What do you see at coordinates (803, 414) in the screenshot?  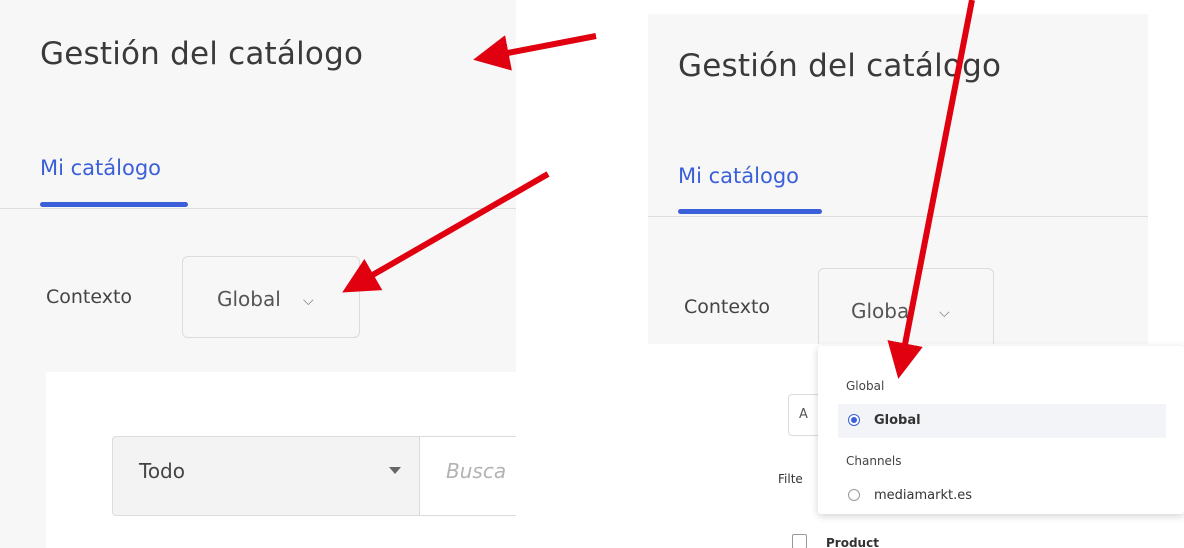 I see `background-input-text: A` at bounding box center [803, 414].